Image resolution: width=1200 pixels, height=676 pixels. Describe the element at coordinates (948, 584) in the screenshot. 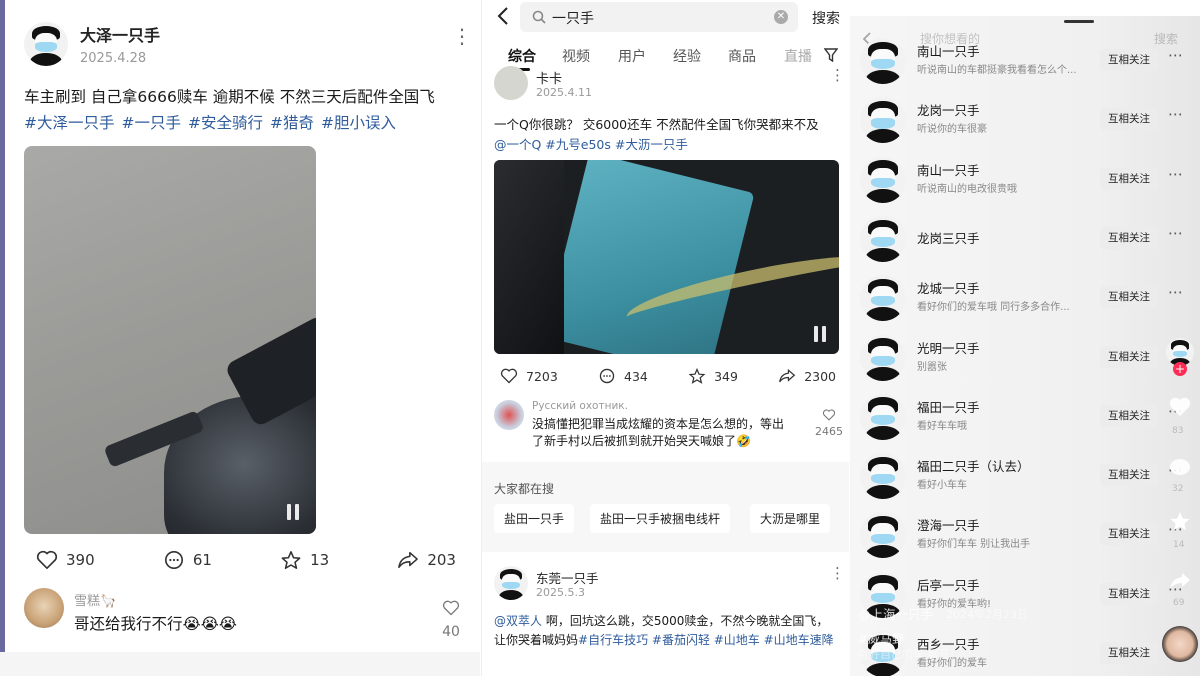

I see `user-name: 后亭一只手` at that location.